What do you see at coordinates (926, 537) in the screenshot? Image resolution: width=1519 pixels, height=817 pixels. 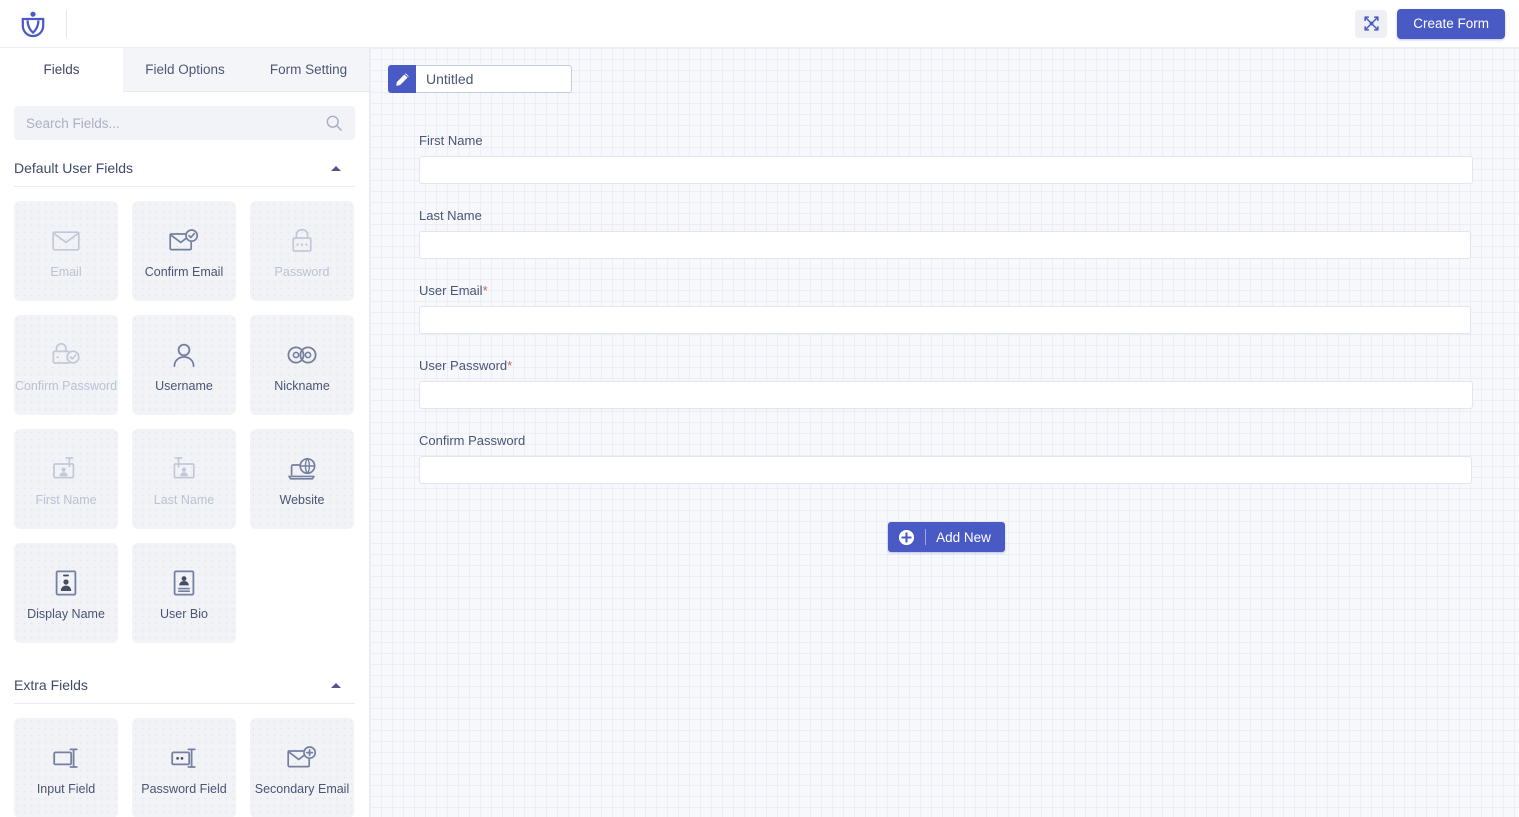 I see `button-divider` at bounding box center [926, 537].